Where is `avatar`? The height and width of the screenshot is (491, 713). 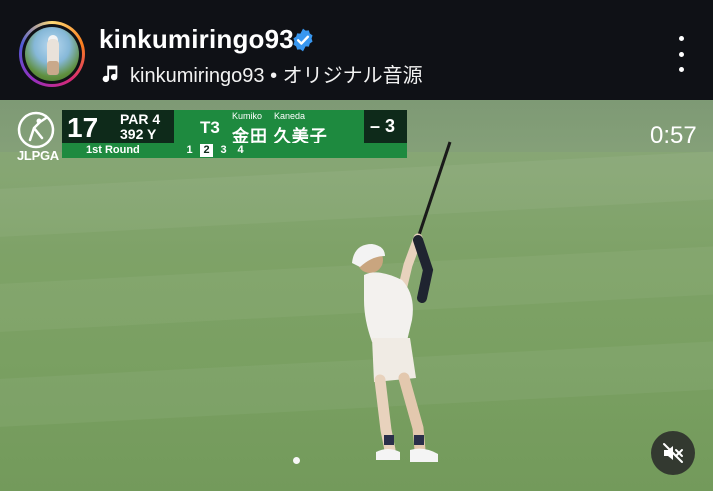
avatar is located at coordinates (52, 54).